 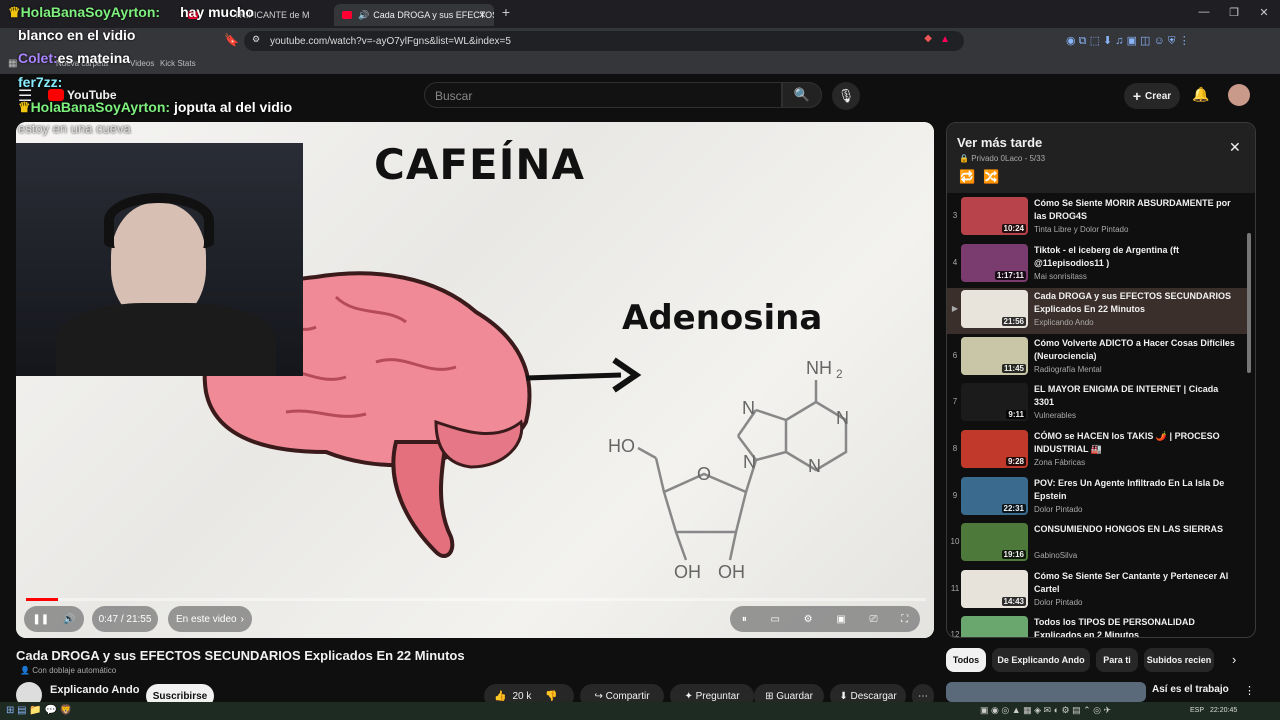 What do you see at coordinates (1060, 276) in the screenshot?
I see `playlist-item-channel: Mai sonrisitass` at bounding box center [1060, 276].